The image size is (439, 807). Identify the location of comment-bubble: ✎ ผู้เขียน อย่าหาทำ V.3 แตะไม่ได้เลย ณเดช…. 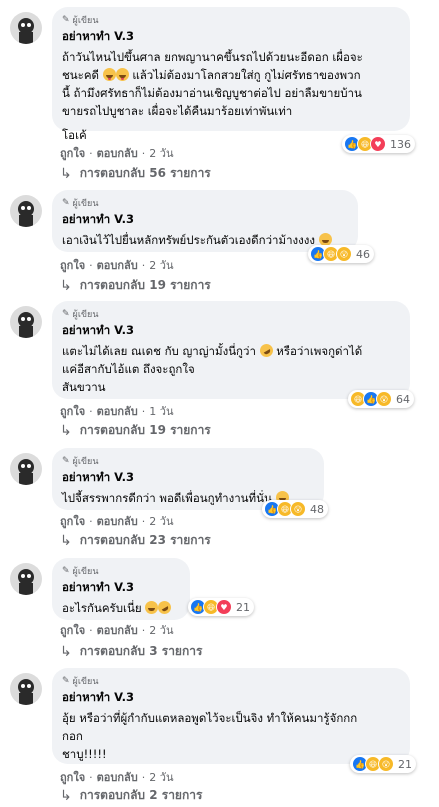
(231, 350).